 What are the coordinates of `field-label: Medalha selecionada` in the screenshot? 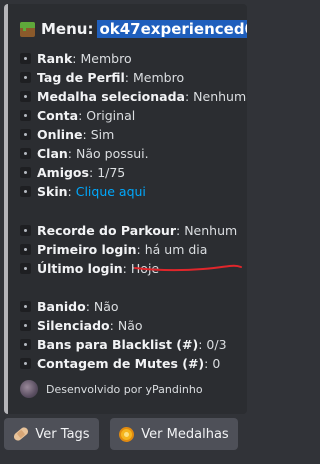 It's located at (111, 96).